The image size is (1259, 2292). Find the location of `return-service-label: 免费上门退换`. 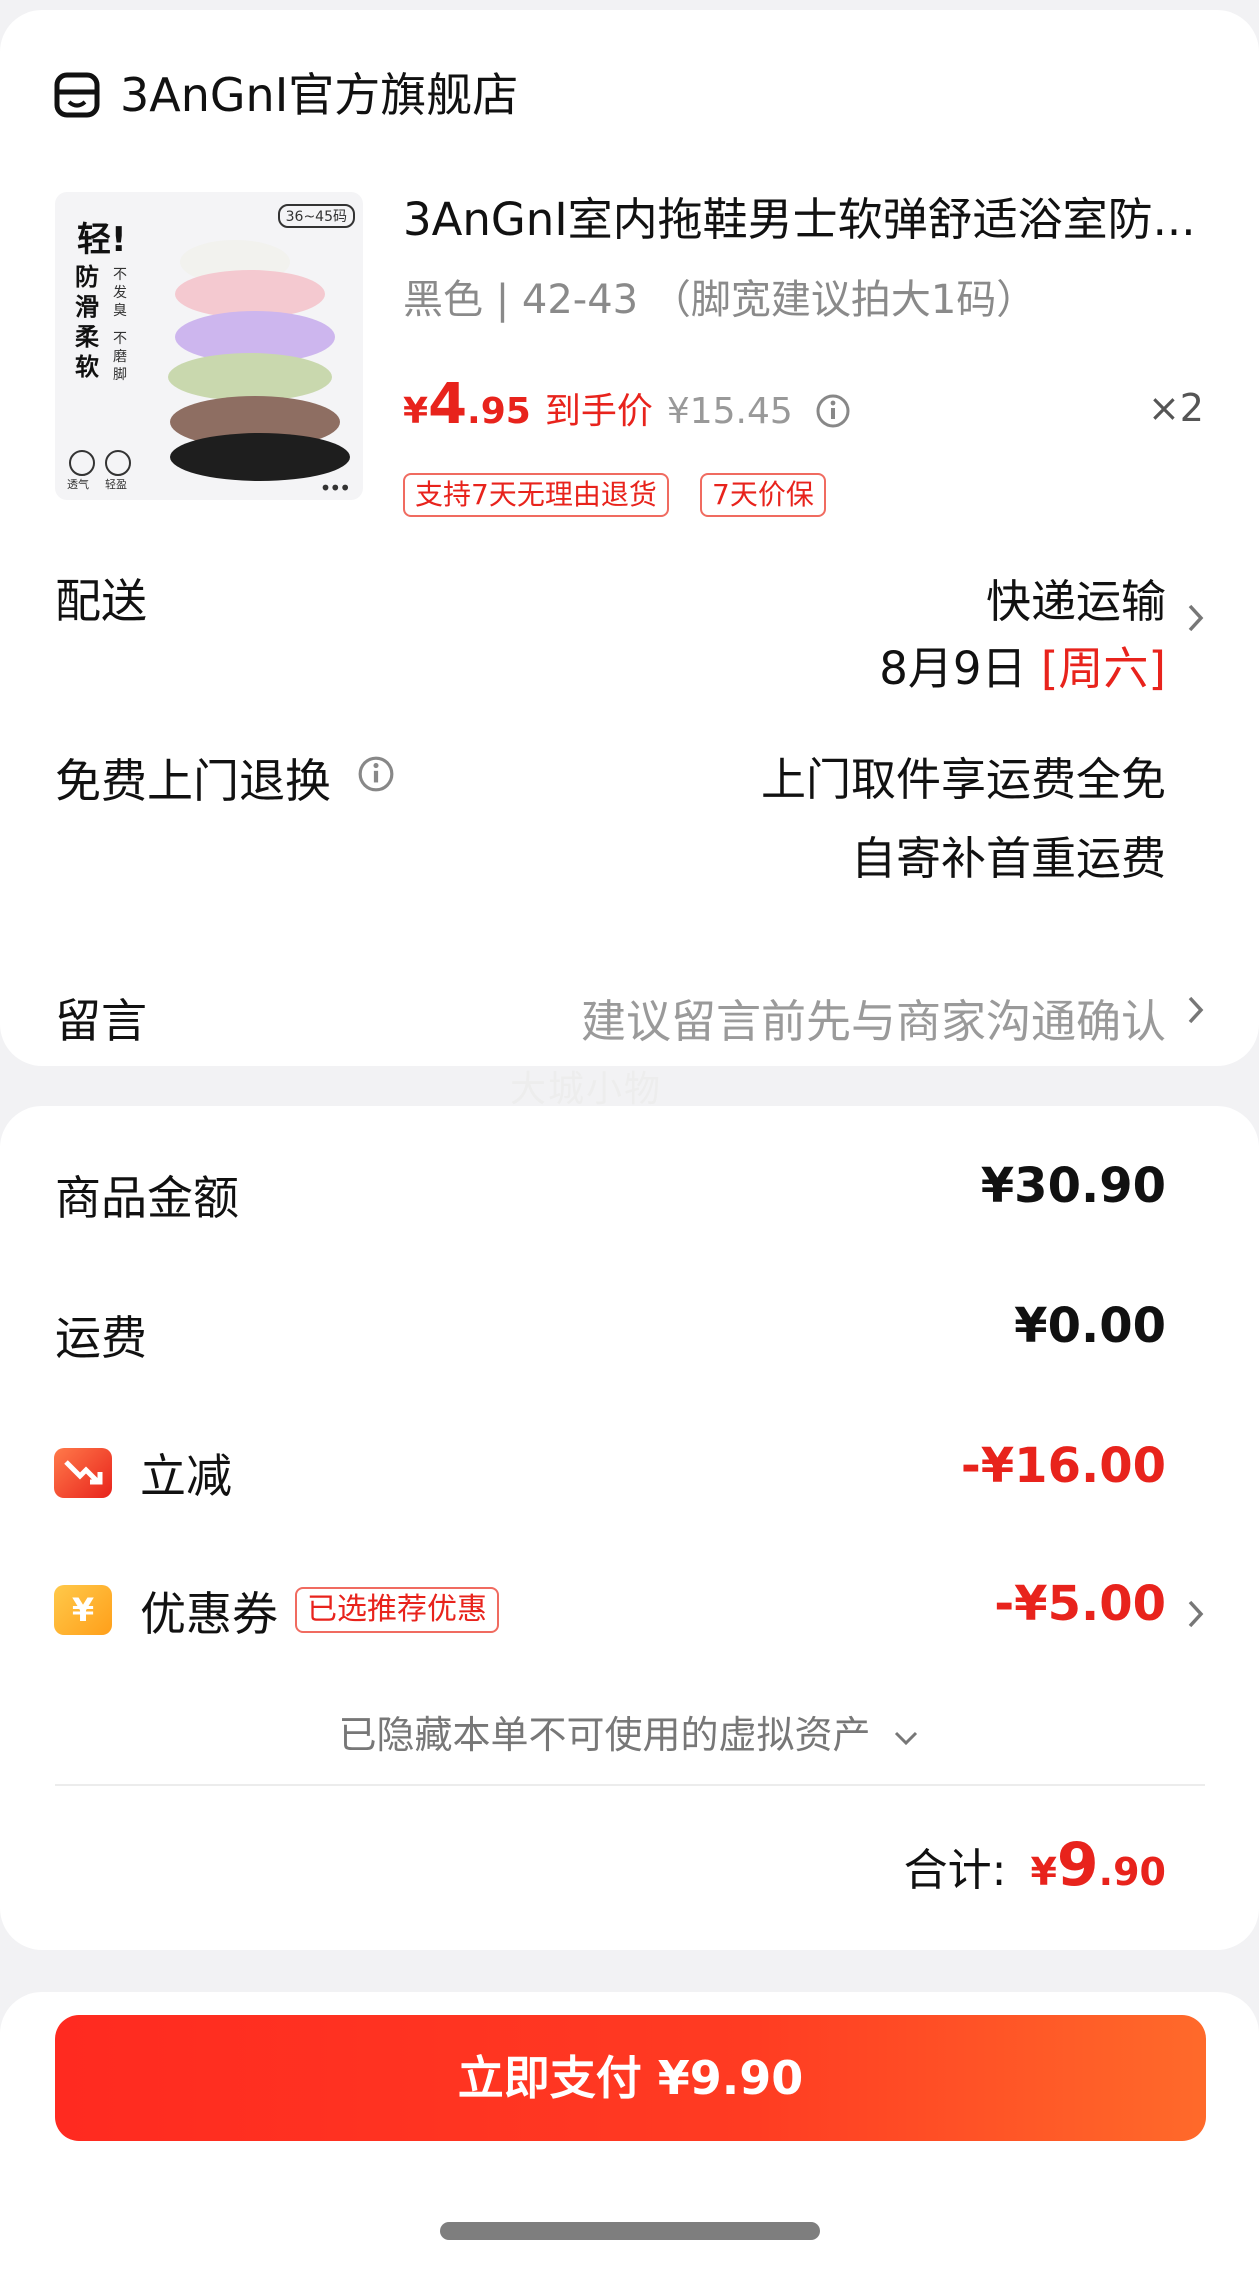

return-service-label: 免费上门退换 is located at coordinates (193, 781).